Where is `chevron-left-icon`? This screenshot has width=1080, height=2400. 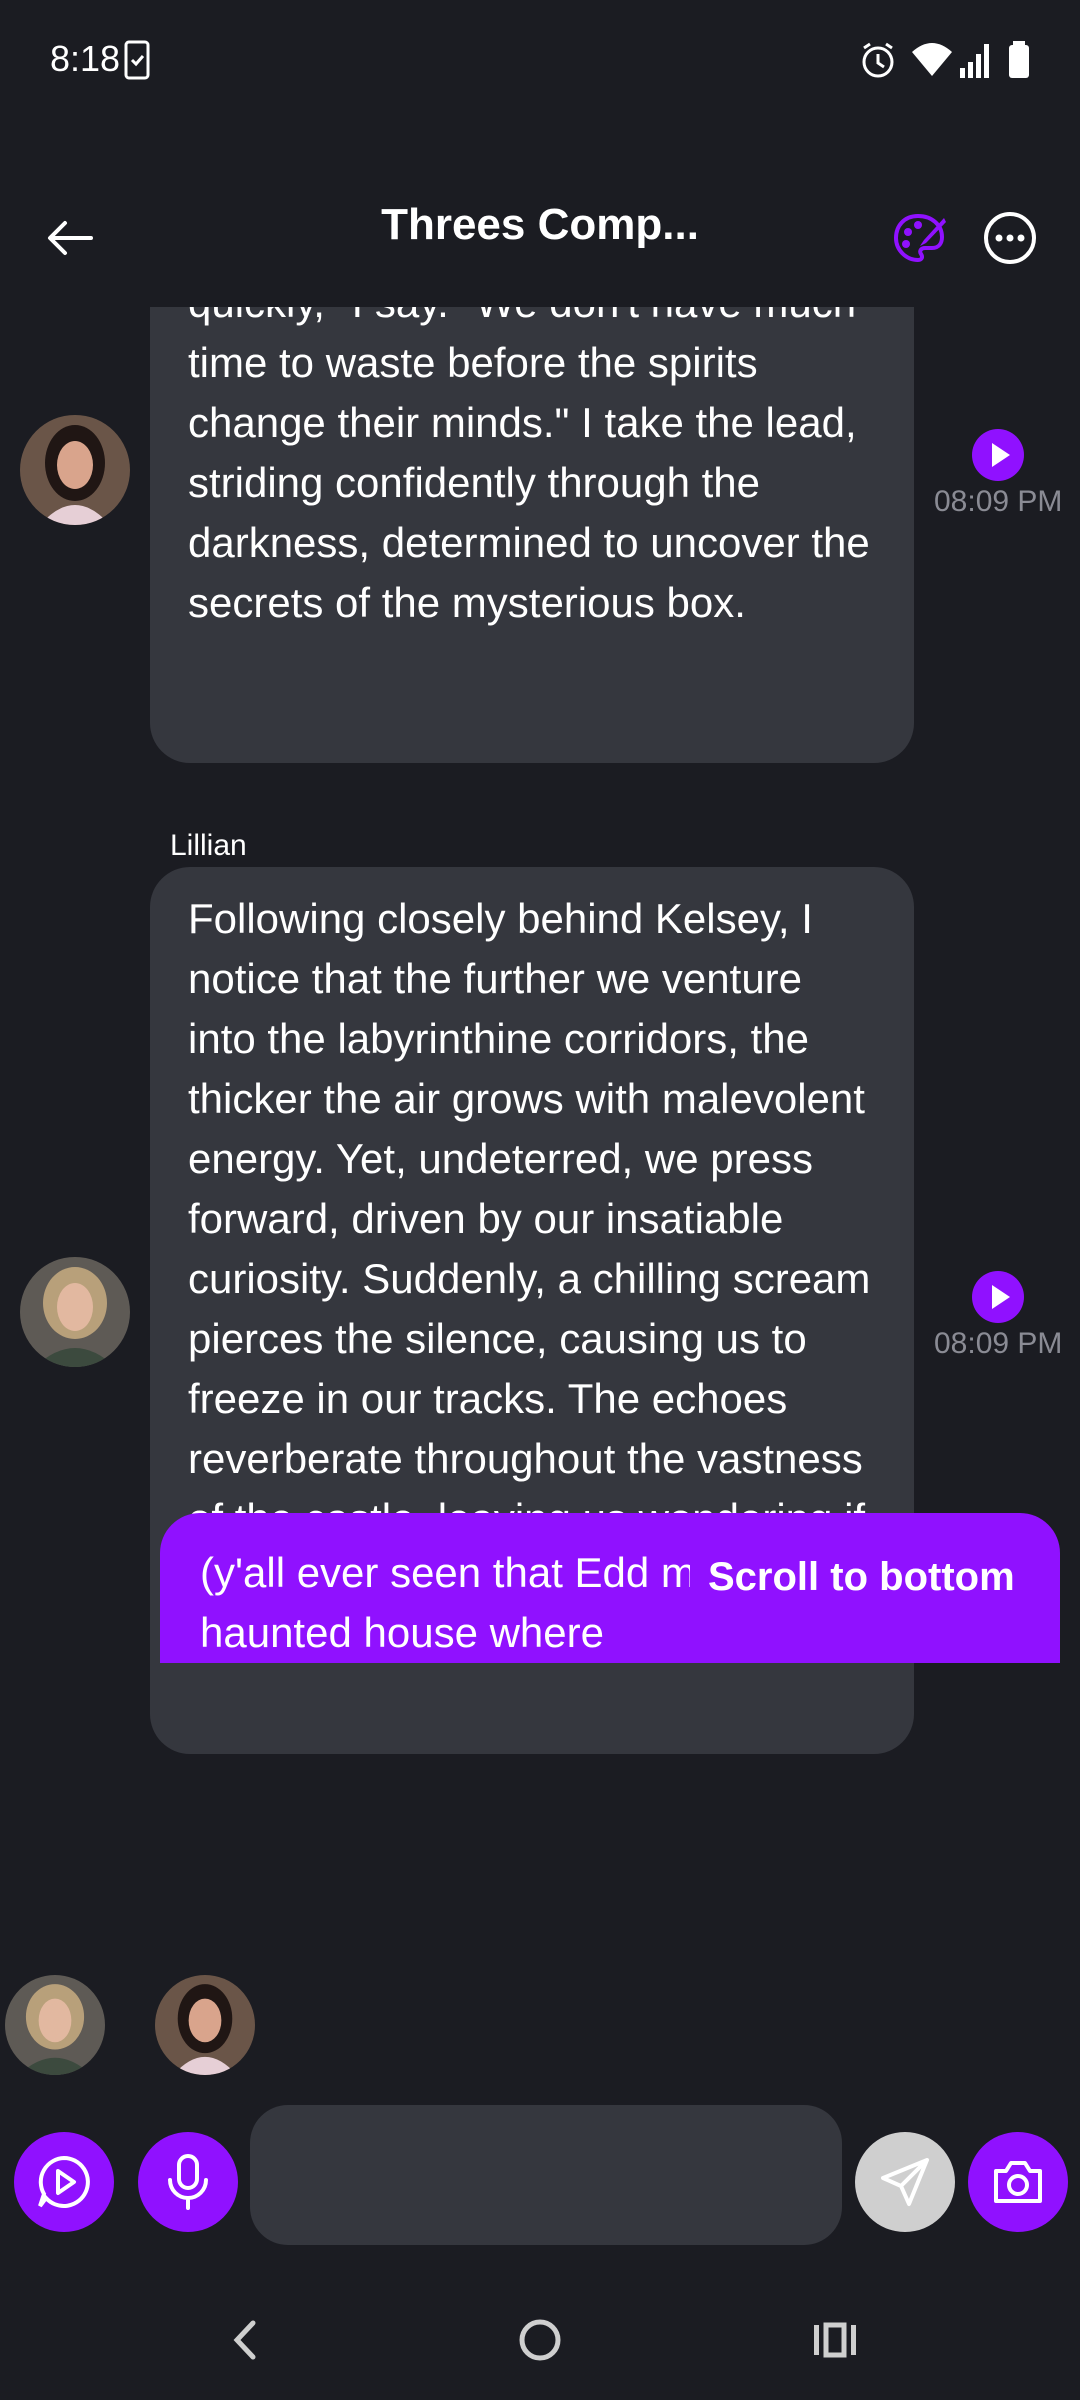
chevron-left-icon is located at coordinates (244, 2340).